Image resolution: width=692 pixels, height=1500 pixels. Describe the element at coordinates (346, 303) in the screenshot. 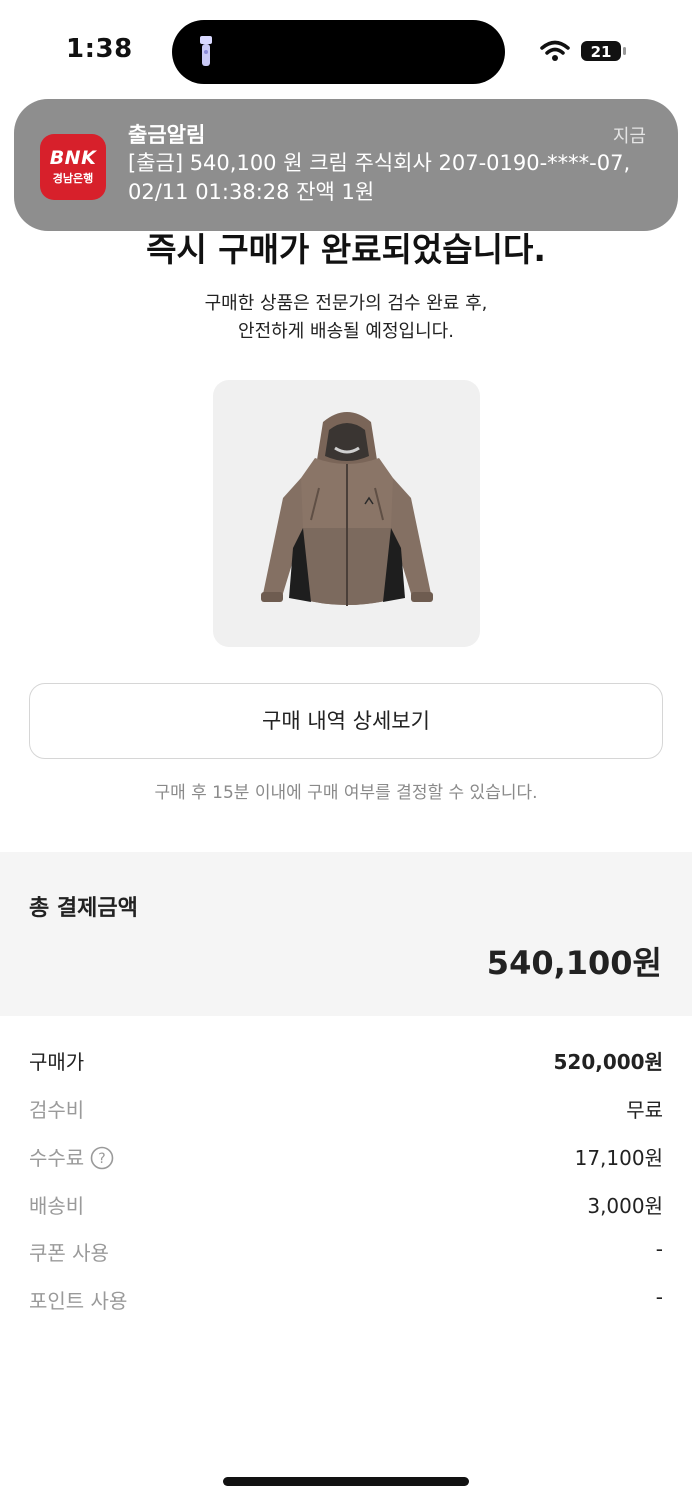

I see `subtext-line-1: 구매한 상품은 전문가의 검수 완료 후,` at that location.